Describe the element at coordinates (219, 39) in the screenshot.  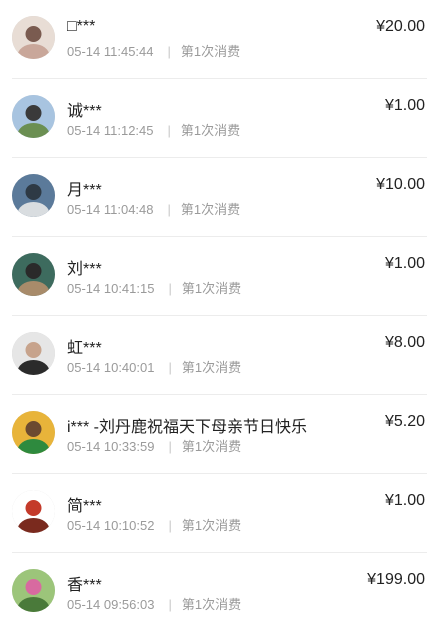
I see `list-item: □*** 05-14 11:45:44 | 第1次消费 ¥20.00` at that location.